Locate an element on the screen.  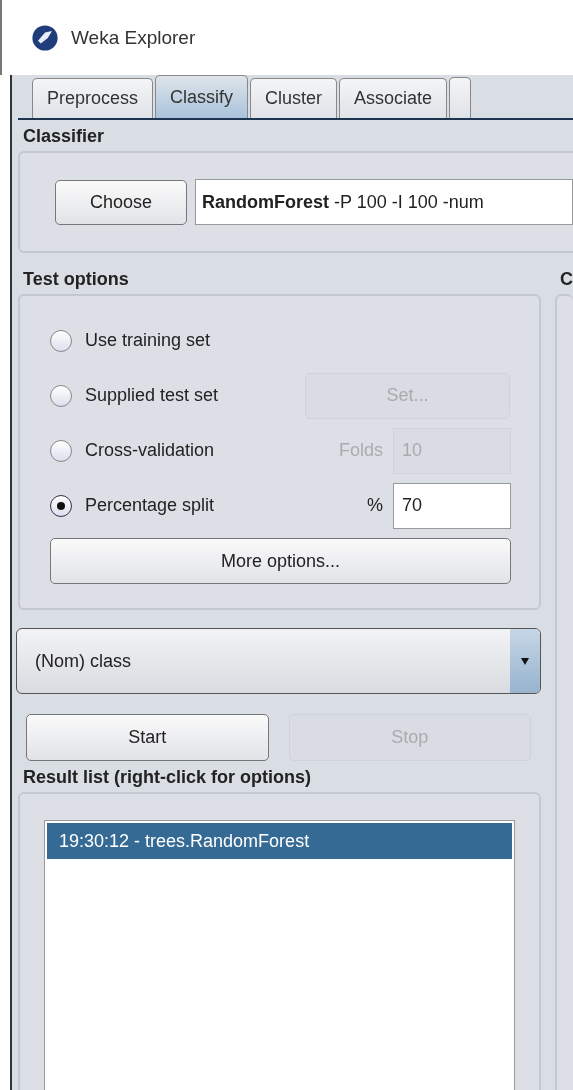
option-label: Percentage split is located at coordinates (150, 505).